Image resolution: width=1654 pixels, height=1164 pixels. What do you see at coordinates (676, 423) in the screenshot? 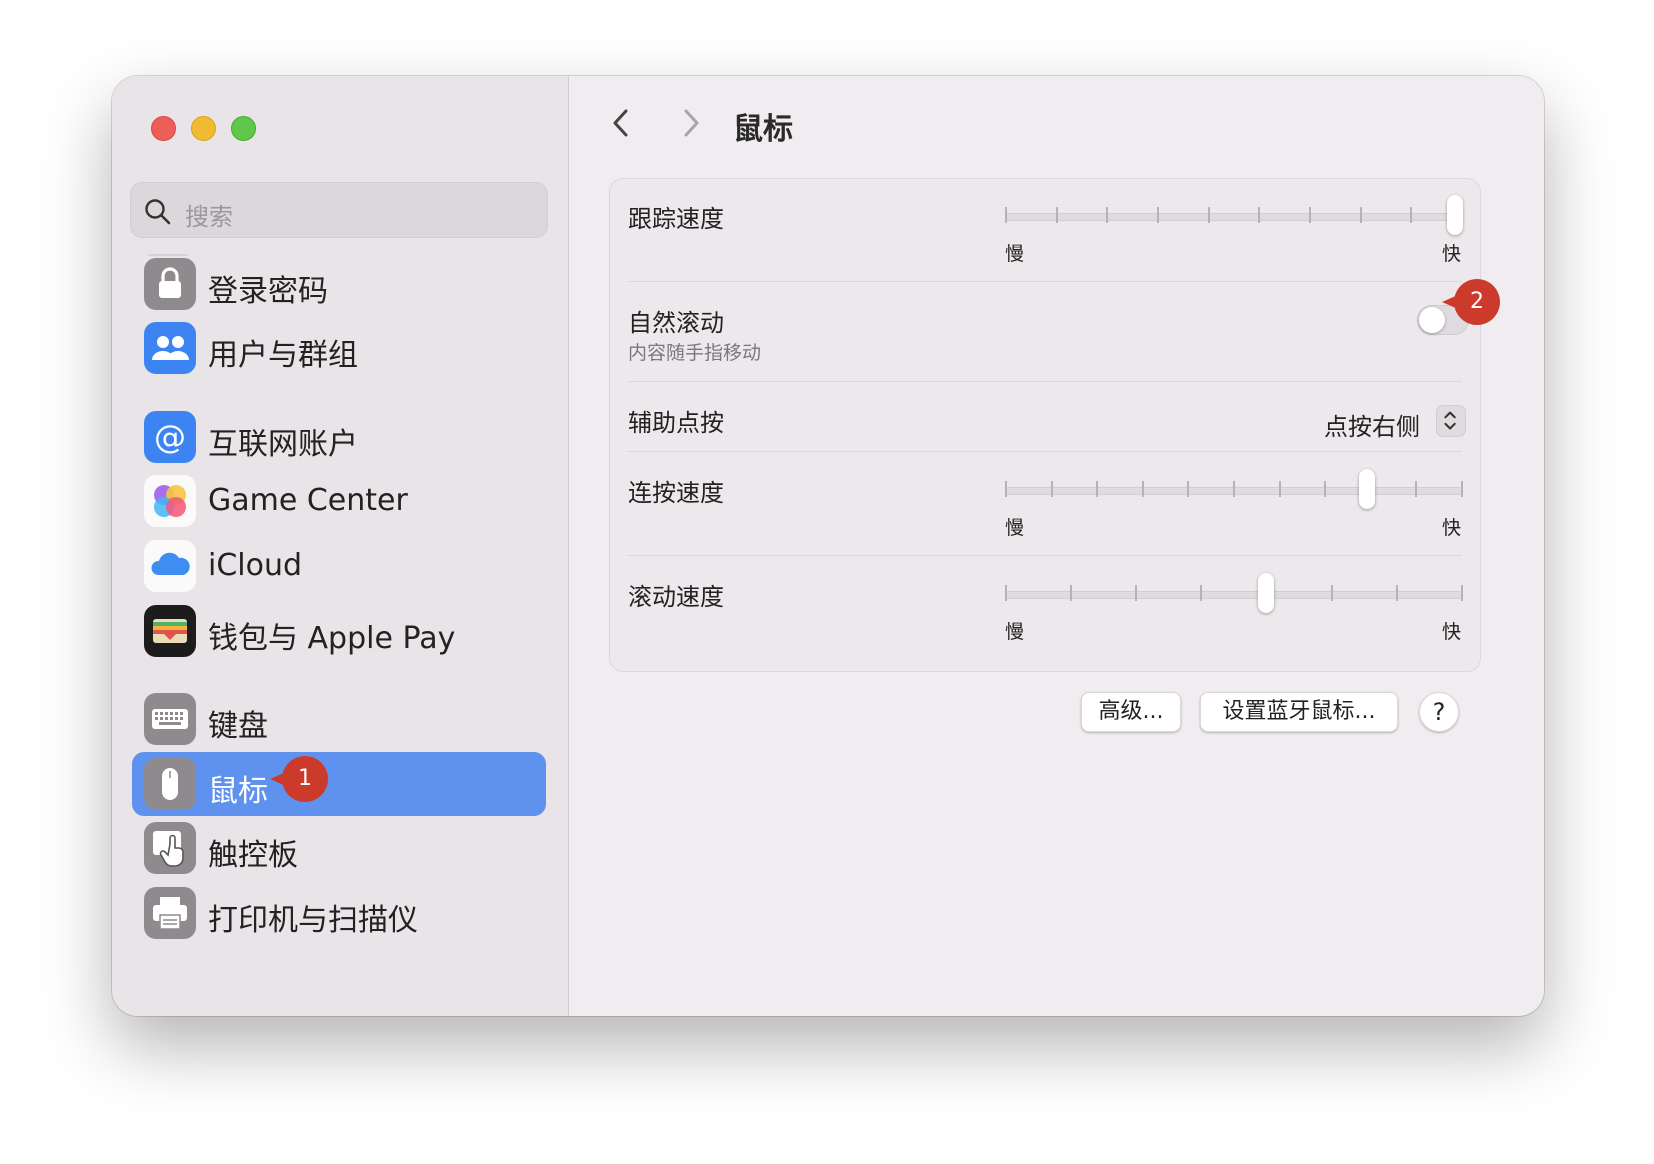
I see `secondary-click-label: 辅助点按` at bounding box center [676, 423].